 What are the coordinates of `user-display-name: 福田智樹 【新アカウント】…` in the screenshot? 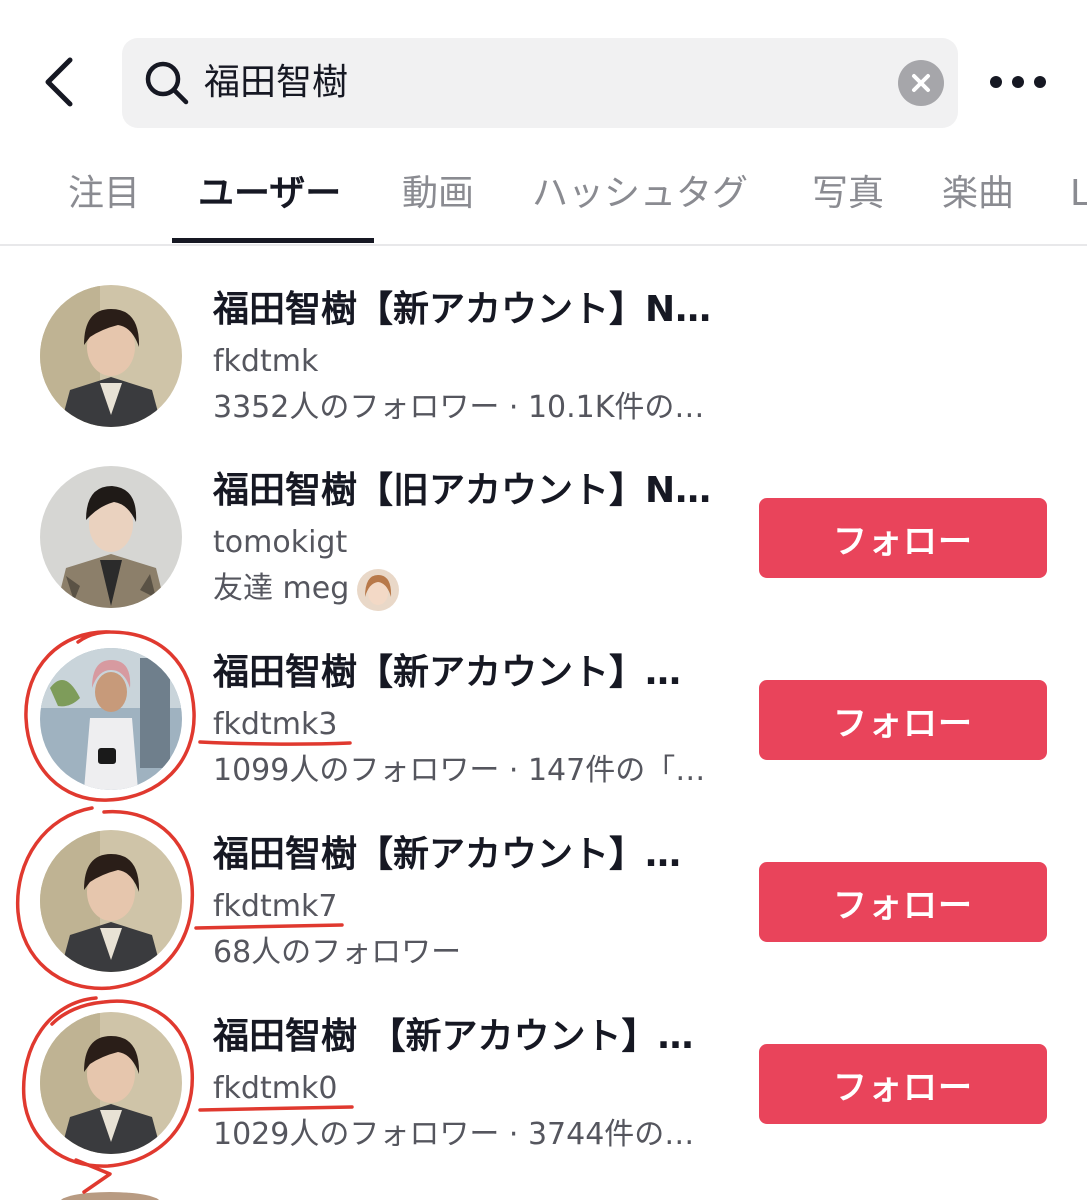 It's located at (453, 1036).